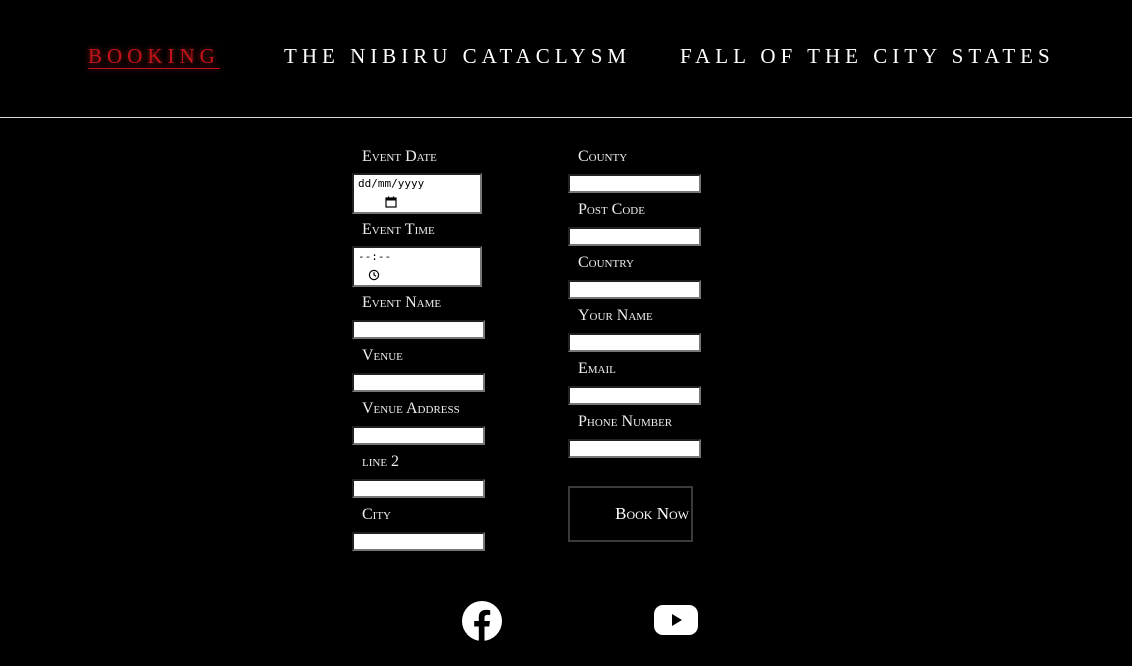 Image resolution: width=1132 pixels, height=666 pixels. I want to click on country-input, so click(634, 289).